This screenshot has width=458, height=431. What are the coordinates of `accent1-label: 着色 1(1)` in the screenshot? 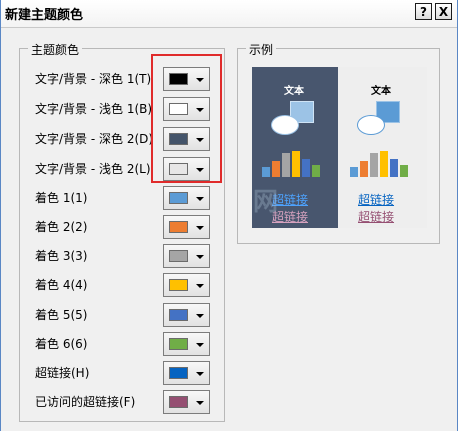 It's located at (61, 198).